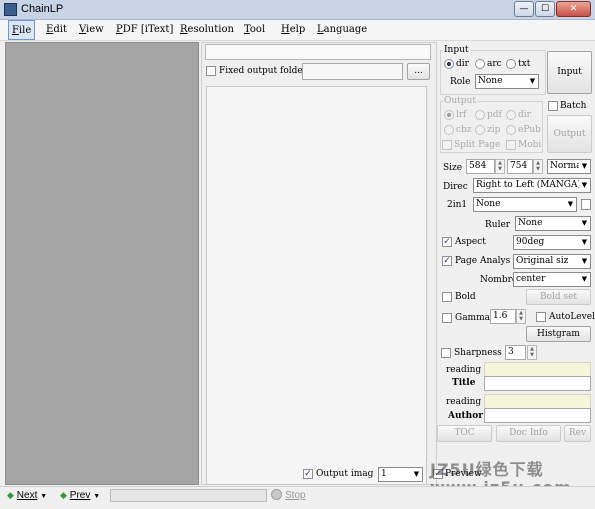 This screenshot has height=509, width=595. I want to click on page-analysis-label: Page Analys, so click(483, 261).